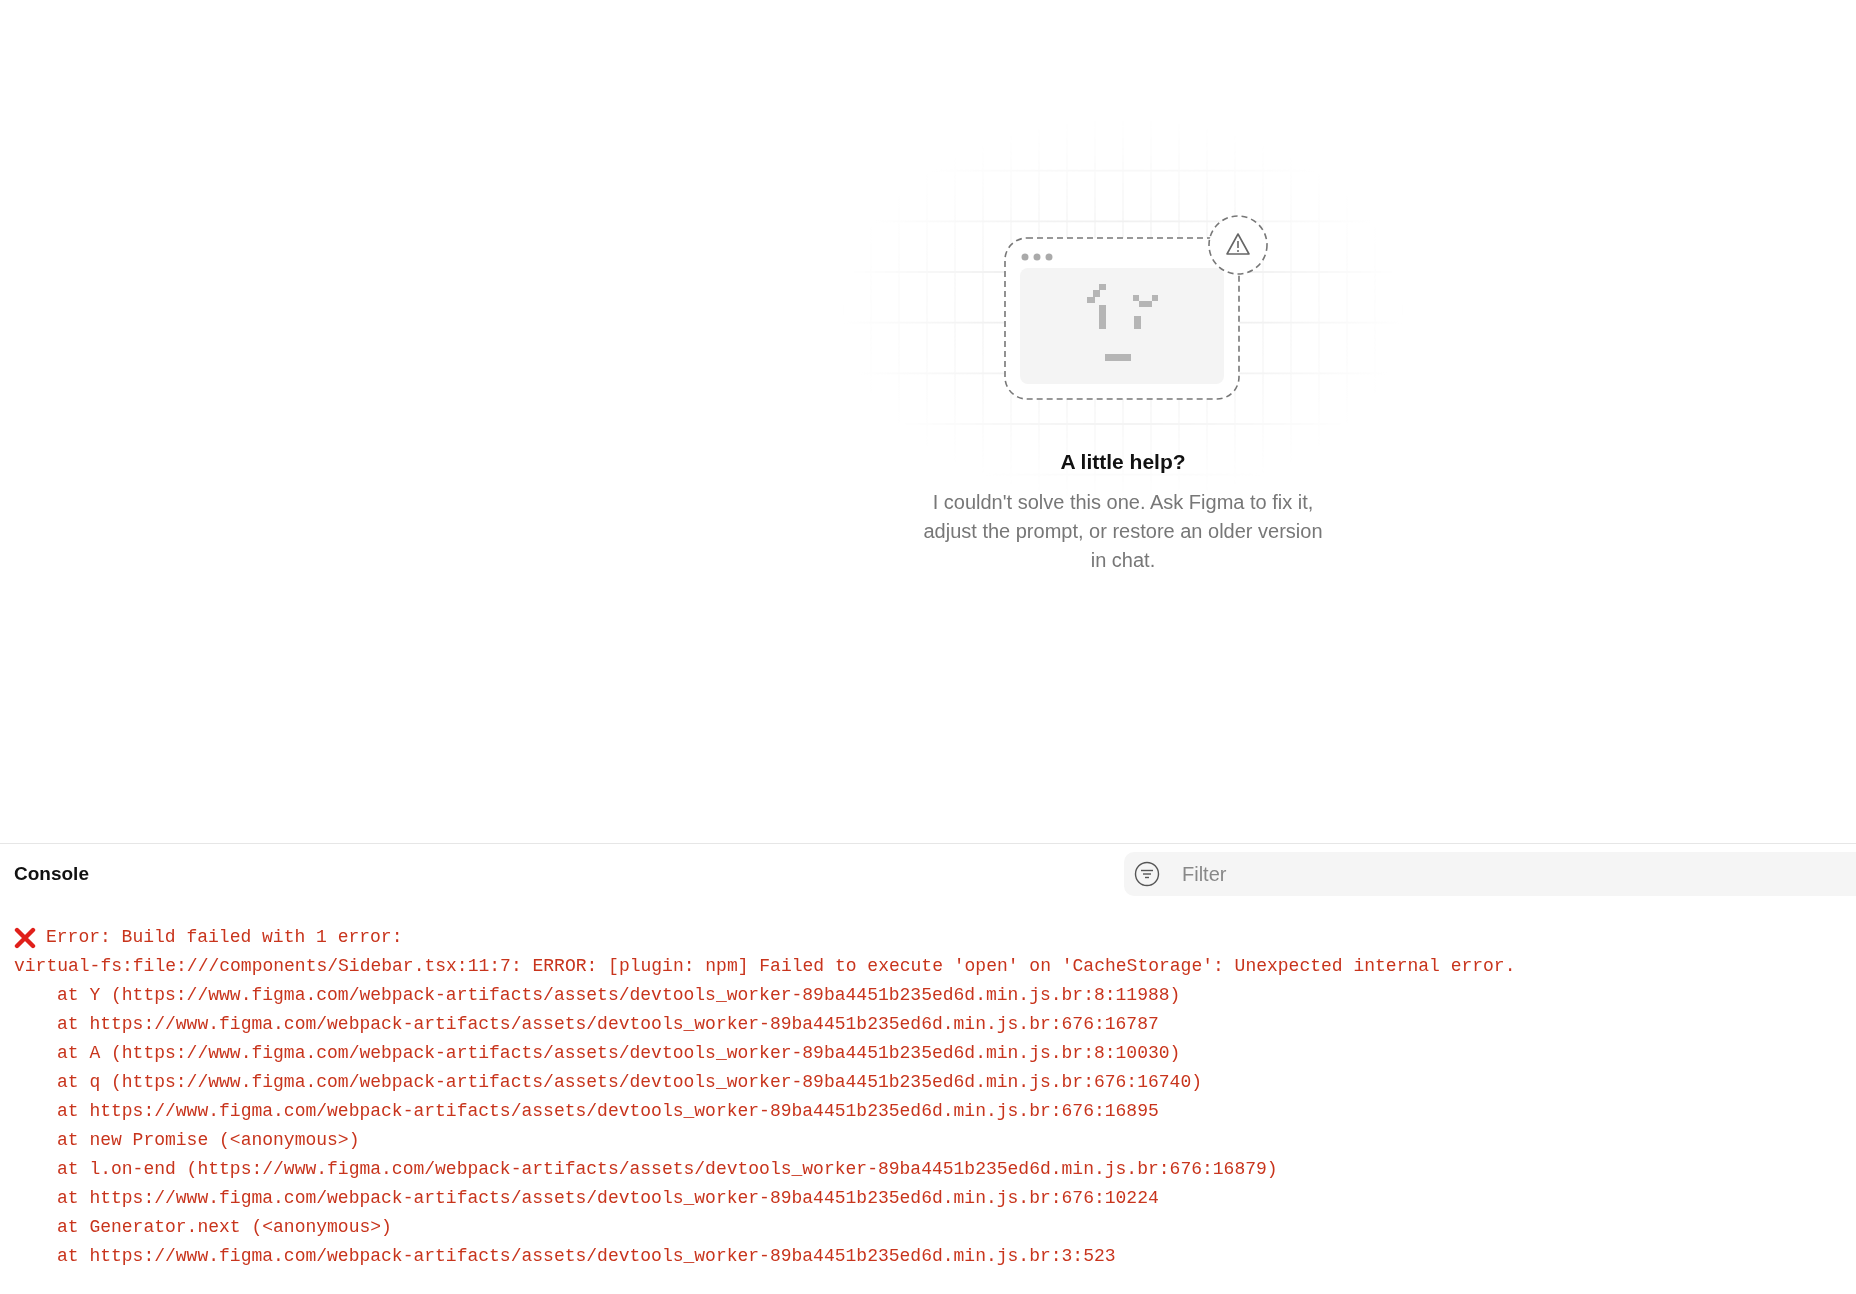  What do you see at coordinates (208, 1140) in the screenshot?
I see `stack-frame: at new Promise (<anonymous>)` at bounding box center [208, 1140].